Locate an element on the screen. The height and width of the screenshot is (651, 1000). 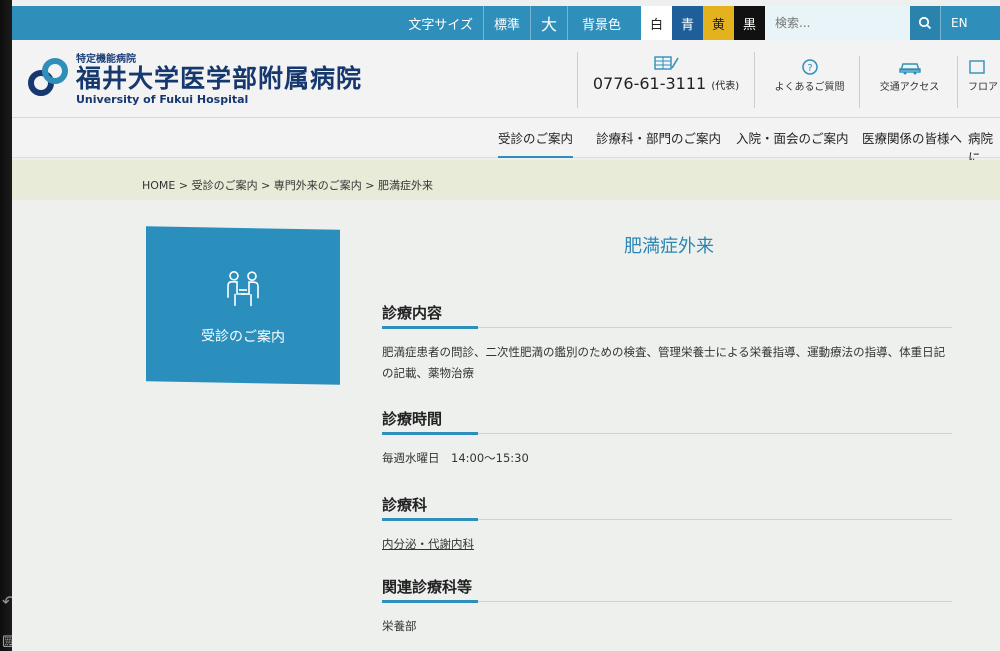
faq-label: よくあるご質問 is located at coordinates (809, 87).